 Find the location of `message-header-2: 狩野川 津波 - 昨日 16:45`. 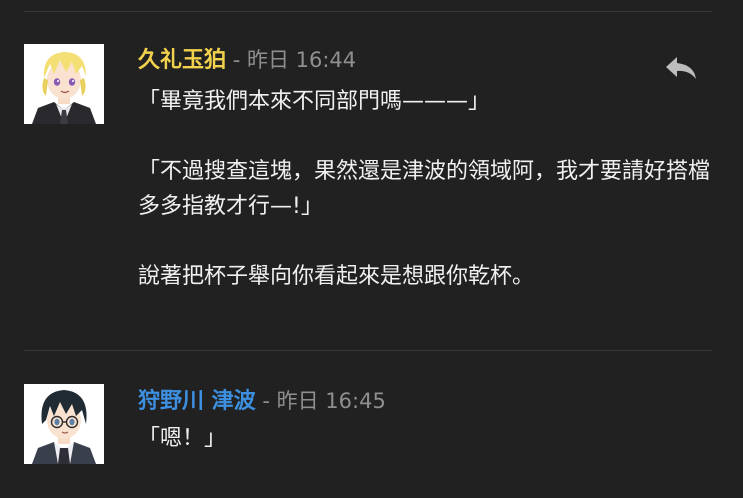

message-header-2: 狩野川 津波 - 昨日 16:45 is located at coordinates (262, 401).